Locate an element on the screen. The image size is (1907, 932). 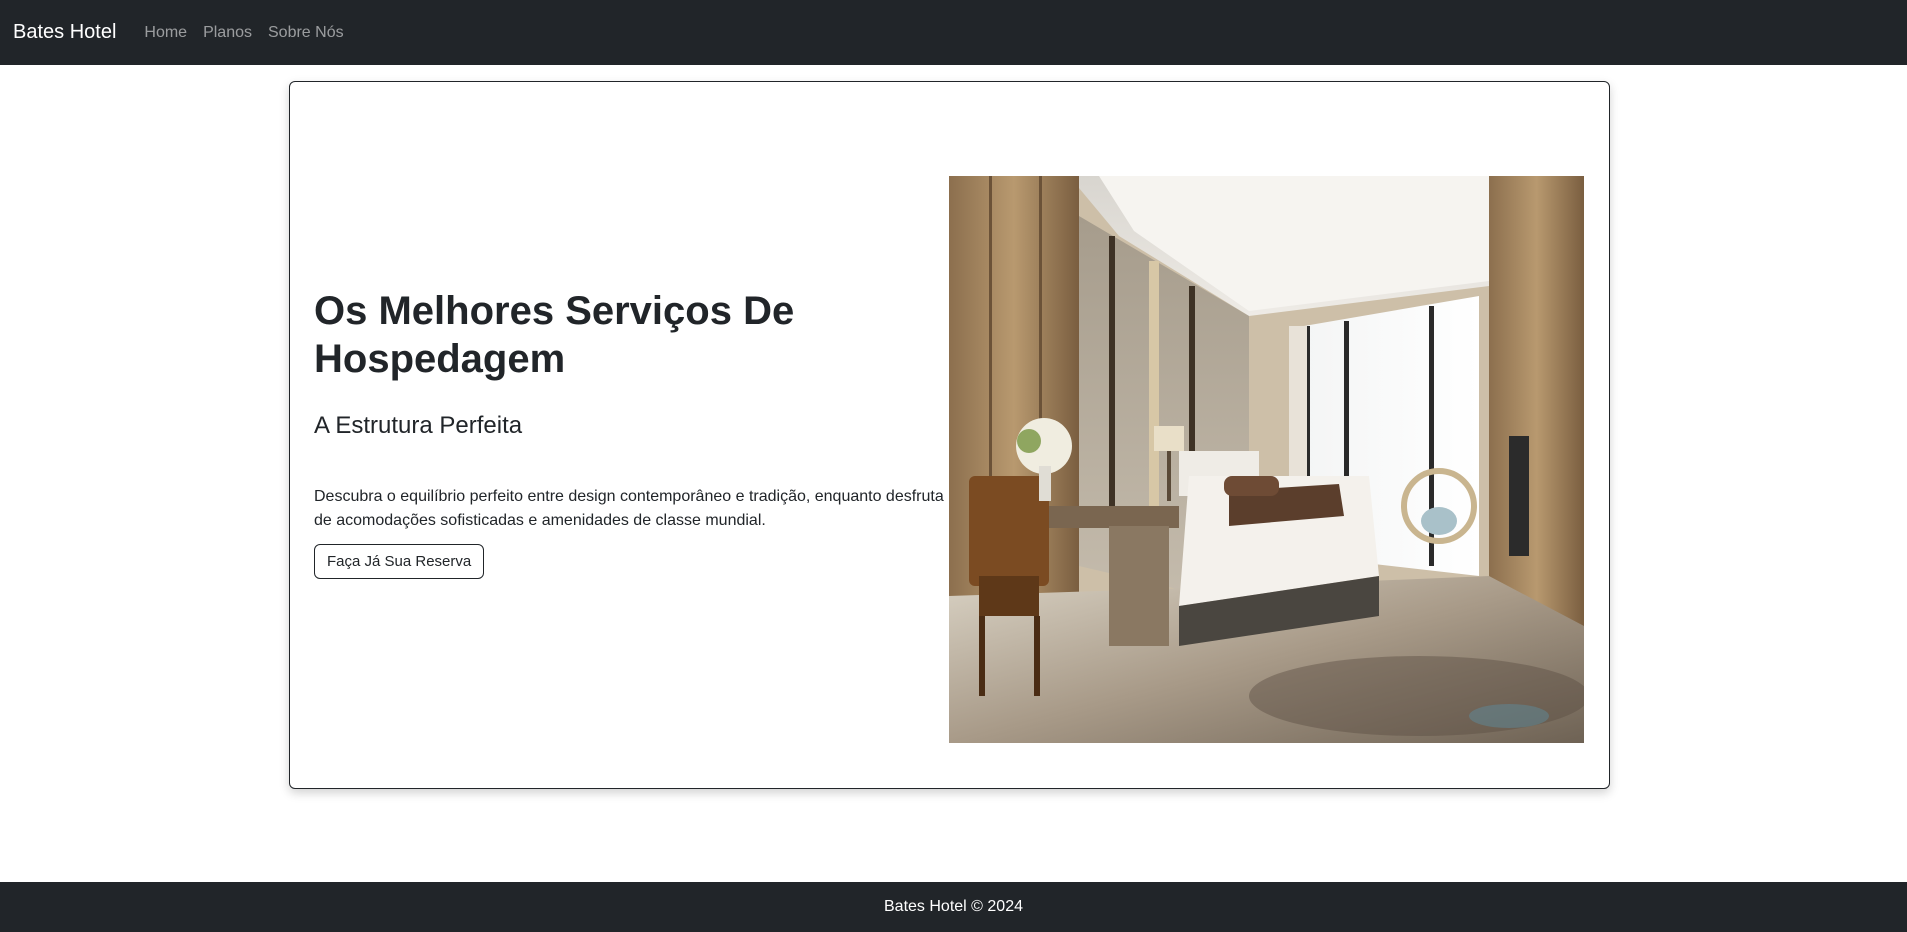
hero-title-line1: Os Melhores Serviços De is located at coordinates (554, 311).